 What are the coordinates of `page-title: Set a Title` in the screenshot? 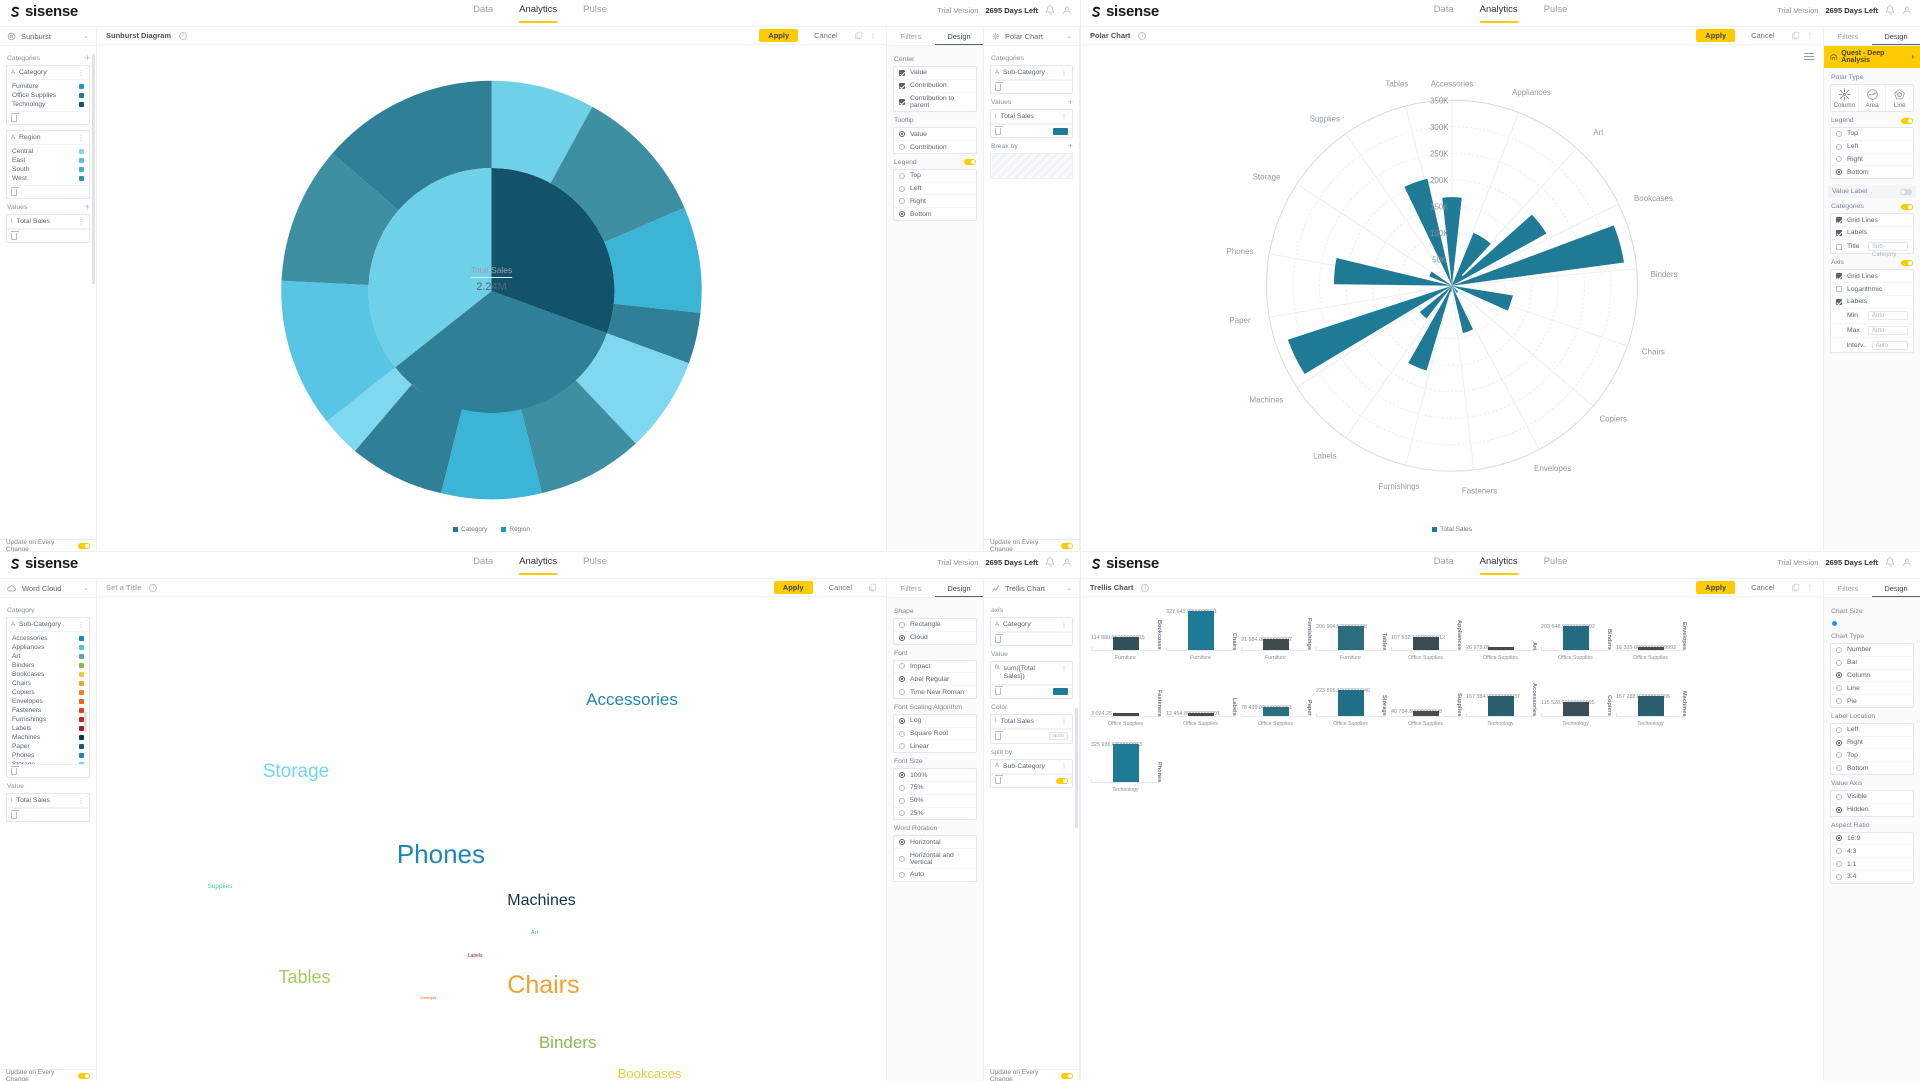 It's located at (123, 587).